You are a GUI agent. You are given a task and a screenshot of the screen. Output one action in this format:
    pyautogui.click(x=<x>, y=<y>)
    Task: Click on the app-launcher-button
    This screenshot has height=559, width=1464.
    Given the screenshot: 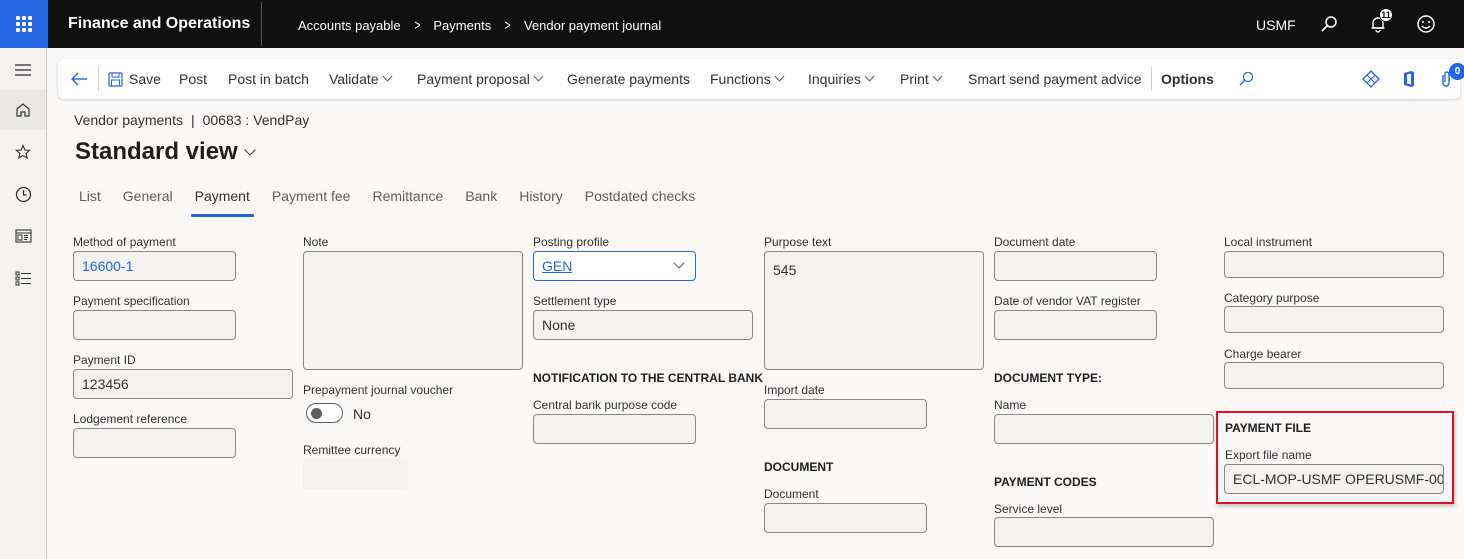 What is the action you would take?
    pyautogui.click(x=24, y=24)
    